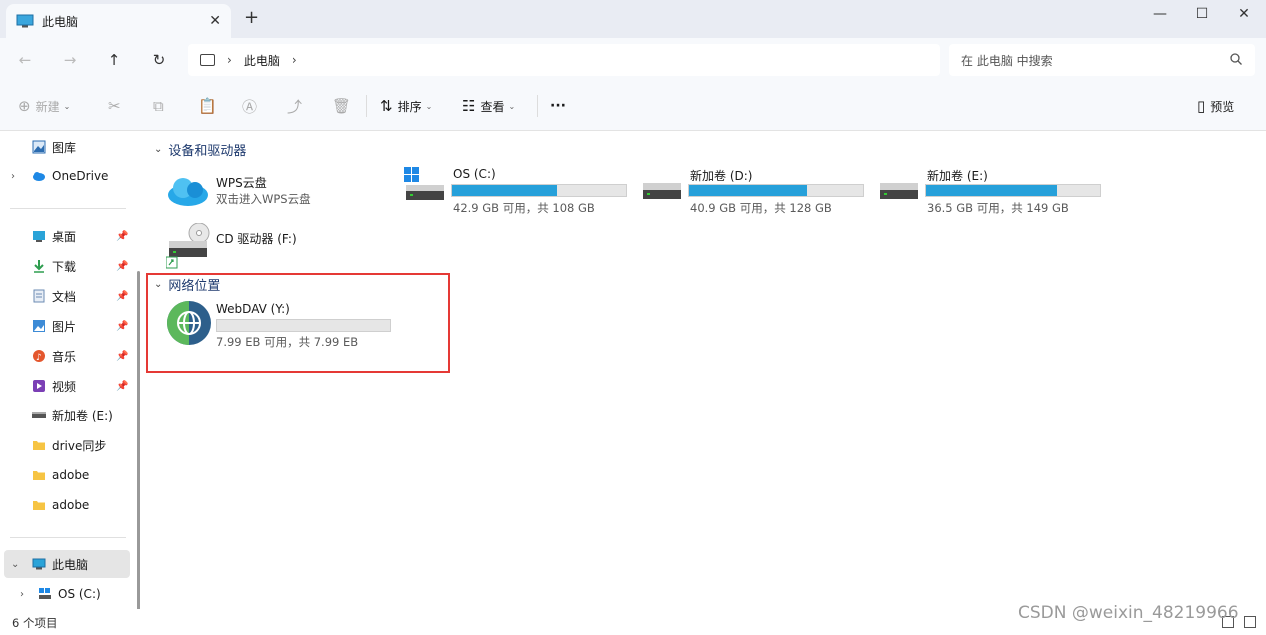 This screenshot has width=1266, height=635. I want to click on drive-tile-d: 新加卷 (D:) 40.9 GB 可用，共 128 GB, so click(756, 195).